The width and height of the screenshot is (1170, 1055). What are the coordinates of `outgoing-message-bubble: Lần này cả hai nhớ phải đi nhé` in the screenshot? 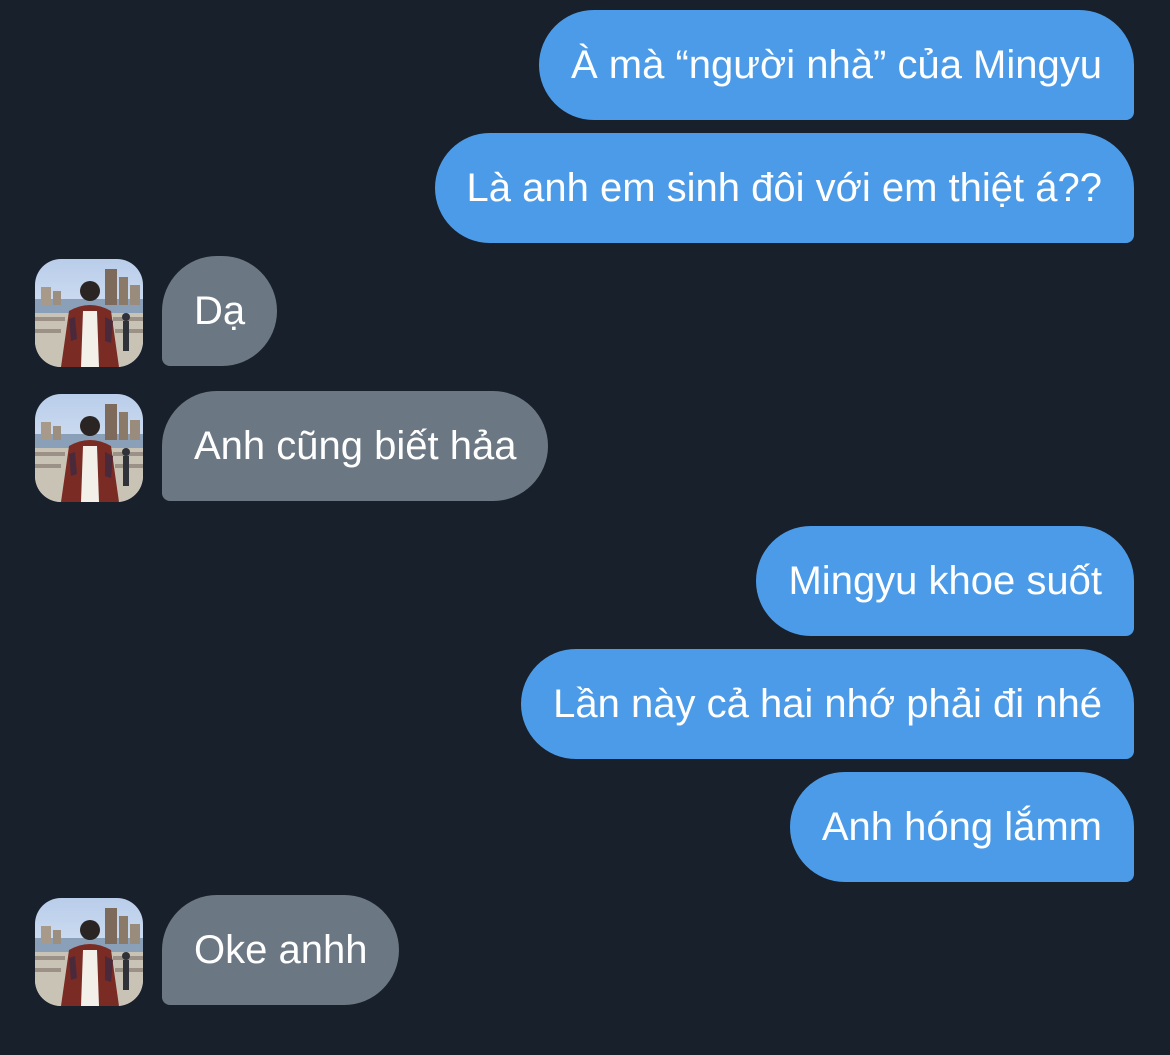 It's located at (827, 704).